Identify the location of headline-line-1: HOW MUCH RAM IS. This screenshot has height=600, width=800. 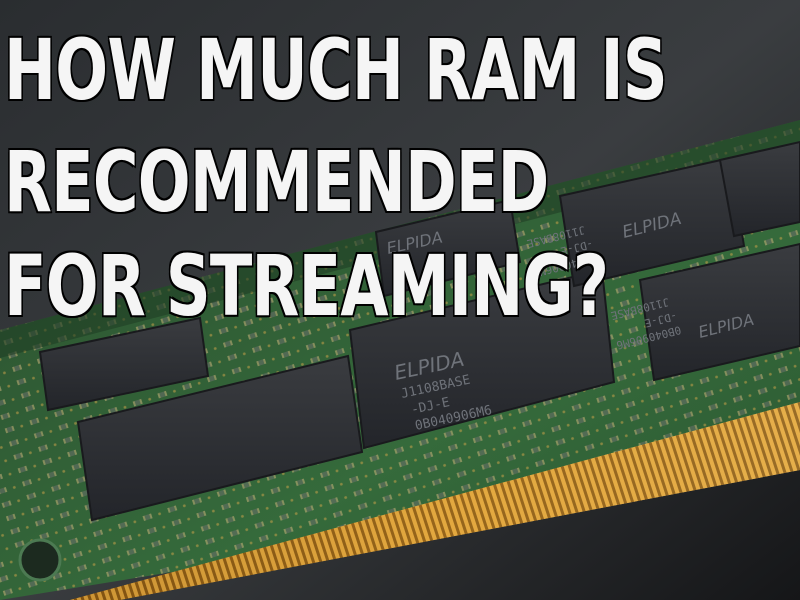
(336, 70).